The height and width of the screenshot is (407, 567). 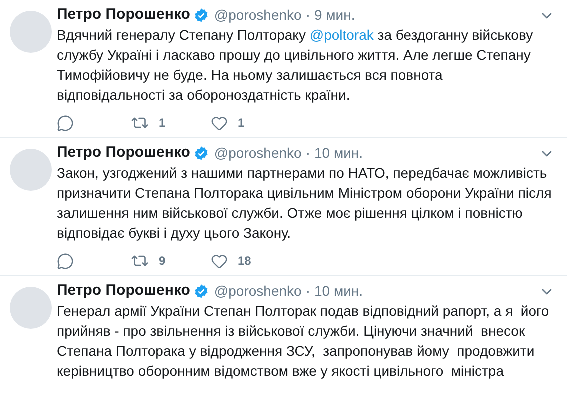 What do you see at coordinates (342, 35) in the screenshot?
I see `mention-link: @poltorak` at bounding box center [342, 35].